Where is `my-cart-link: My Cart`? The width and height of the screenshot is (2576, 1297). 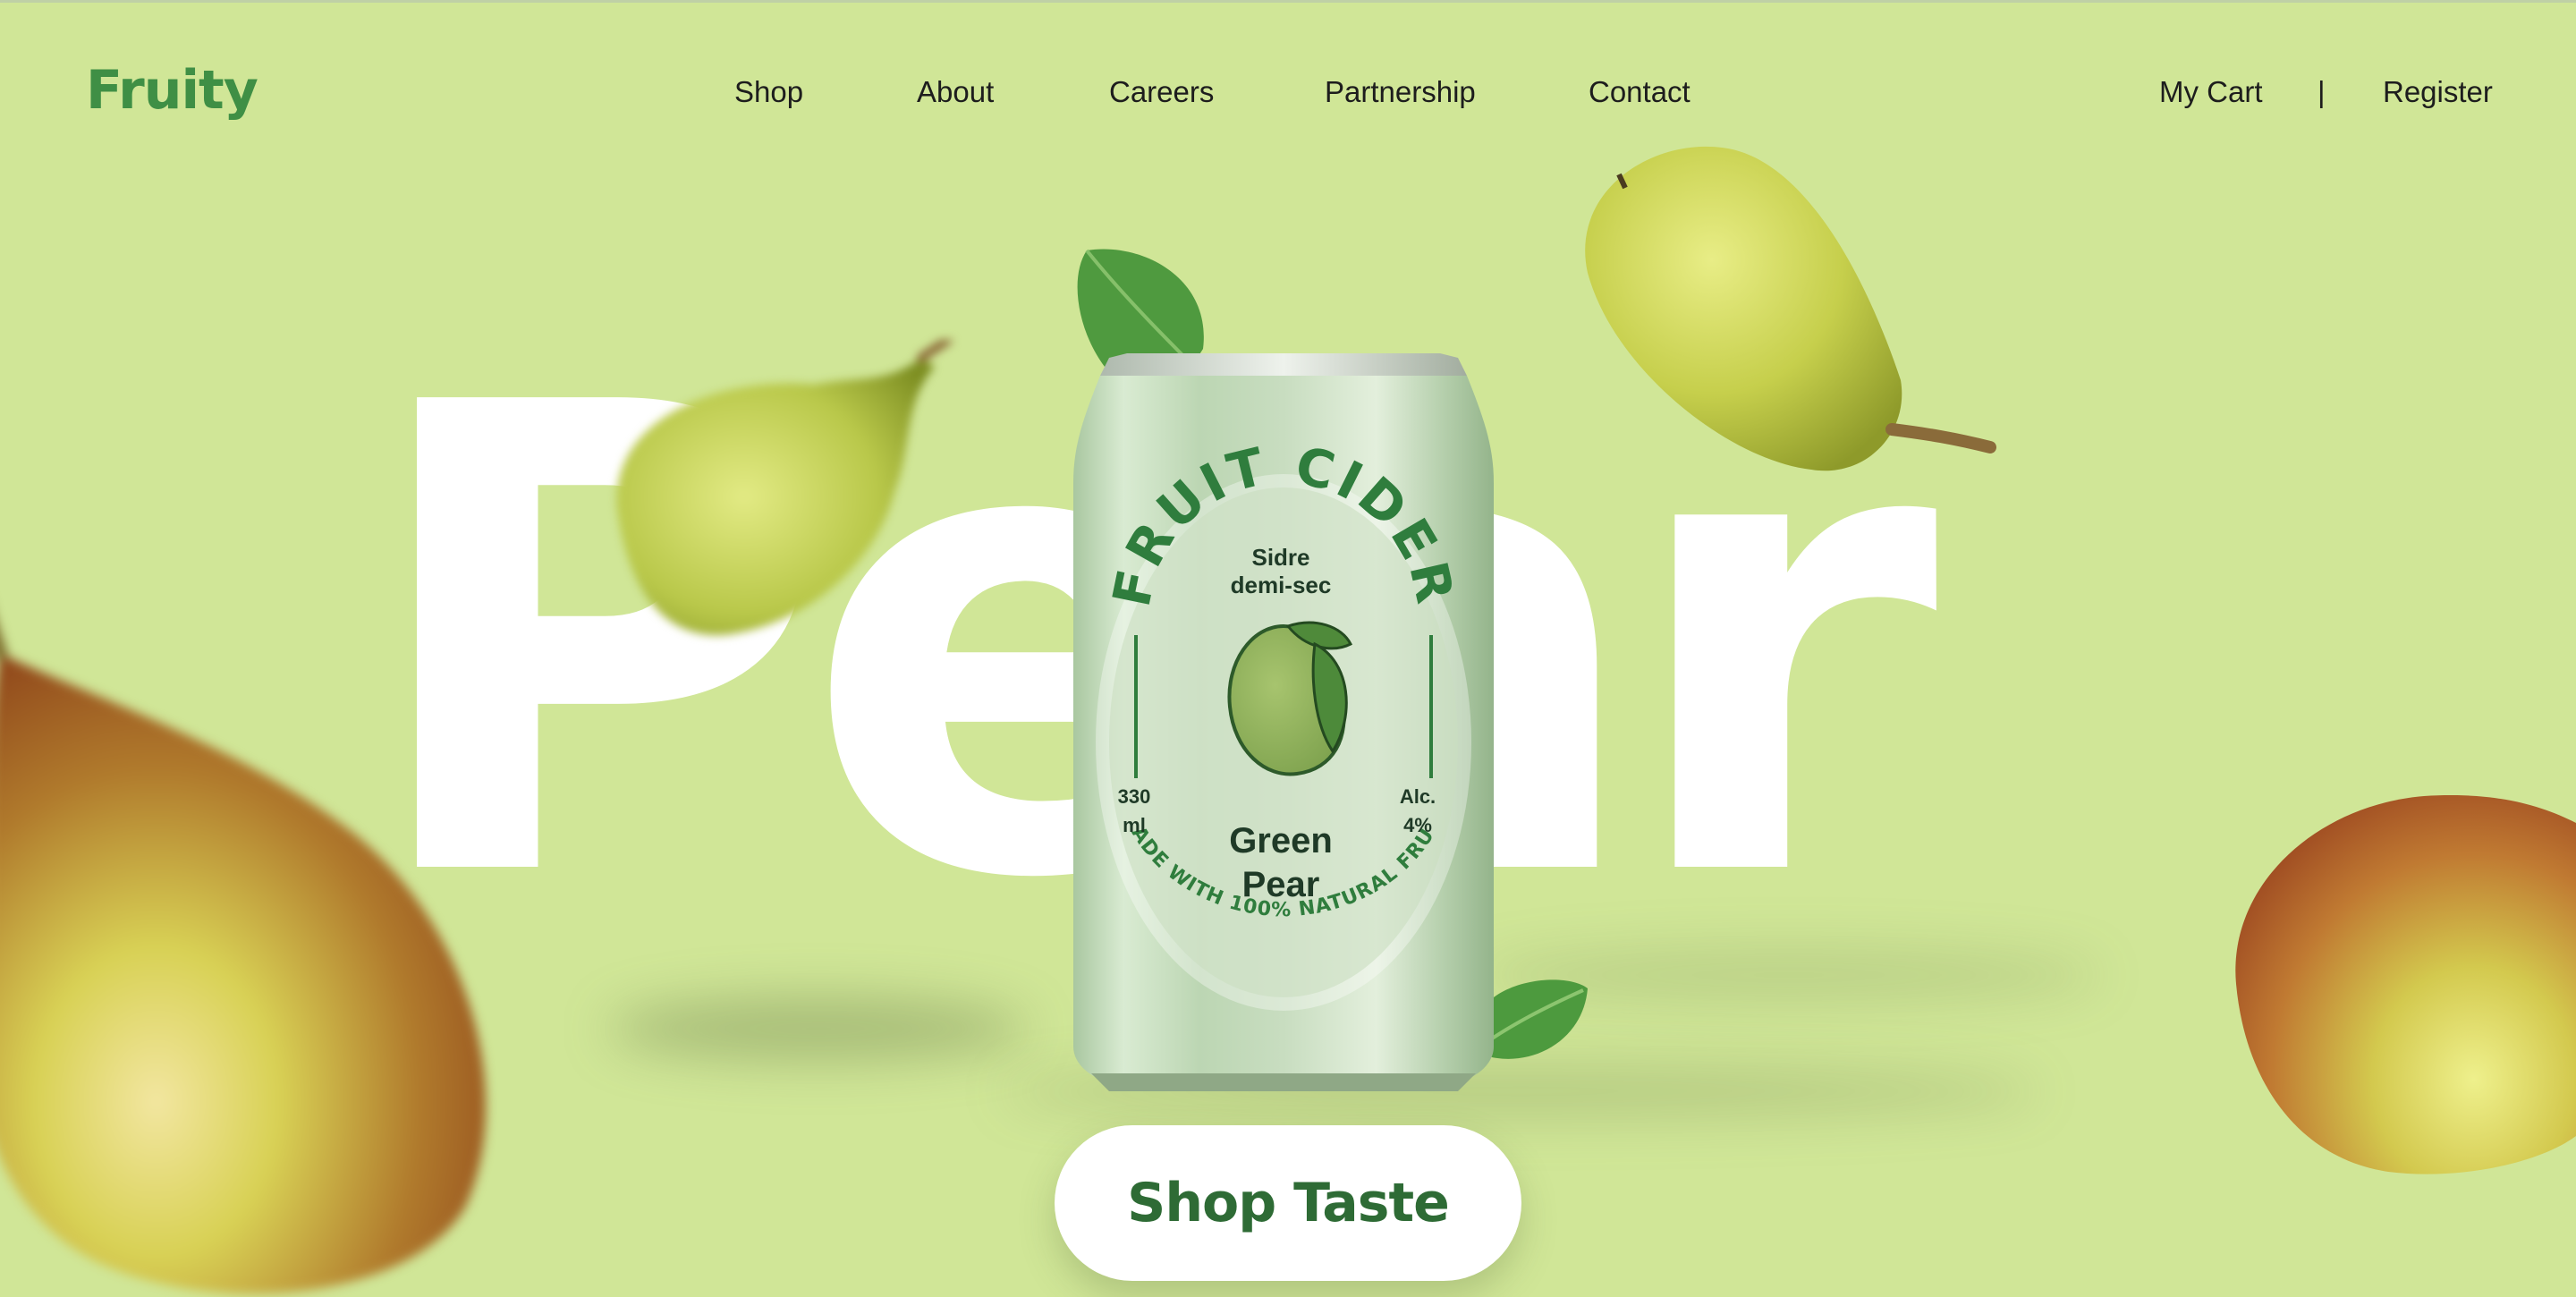 my-cart-link: My Cart is located at coordinates (2211, 92).